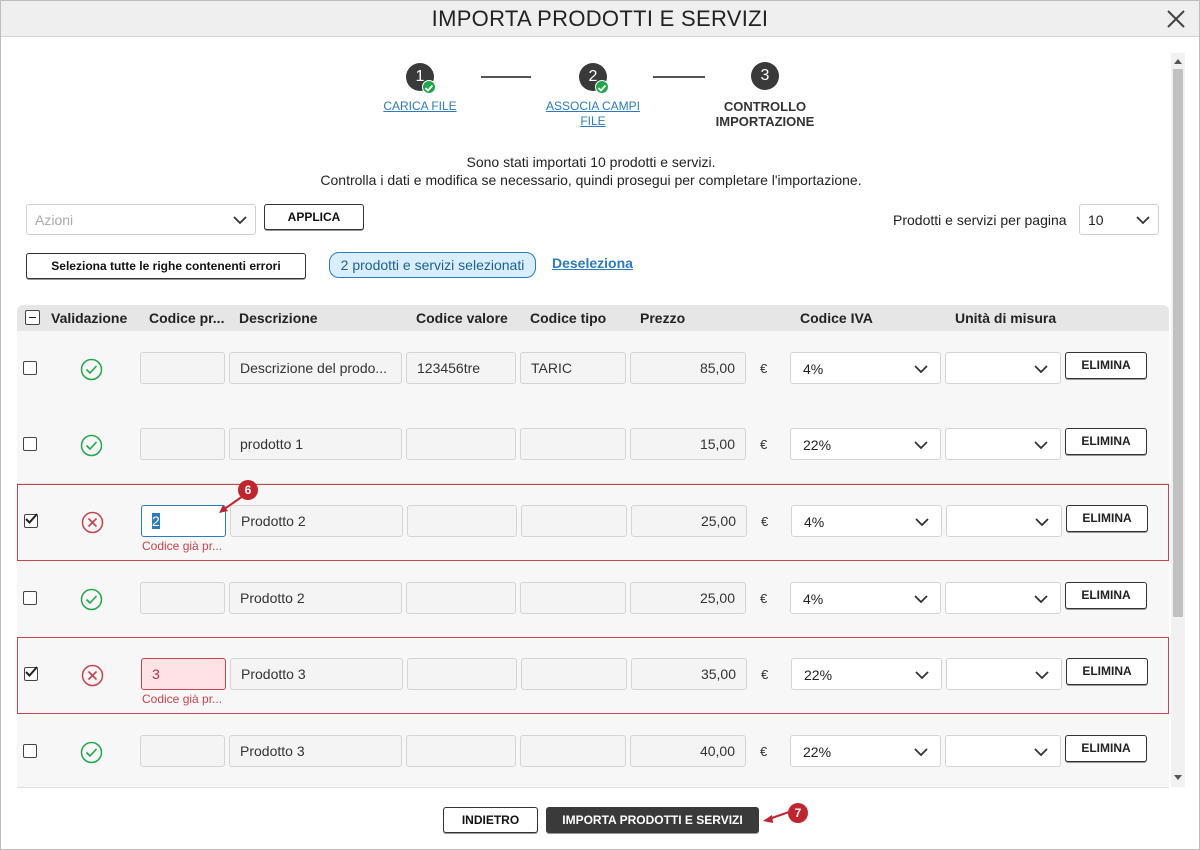 This screenshot has height=850, width=1200. Describe the element at coordinates (462, 318) in the screenshot. I see `col-value-code: Codice valore` at that location.